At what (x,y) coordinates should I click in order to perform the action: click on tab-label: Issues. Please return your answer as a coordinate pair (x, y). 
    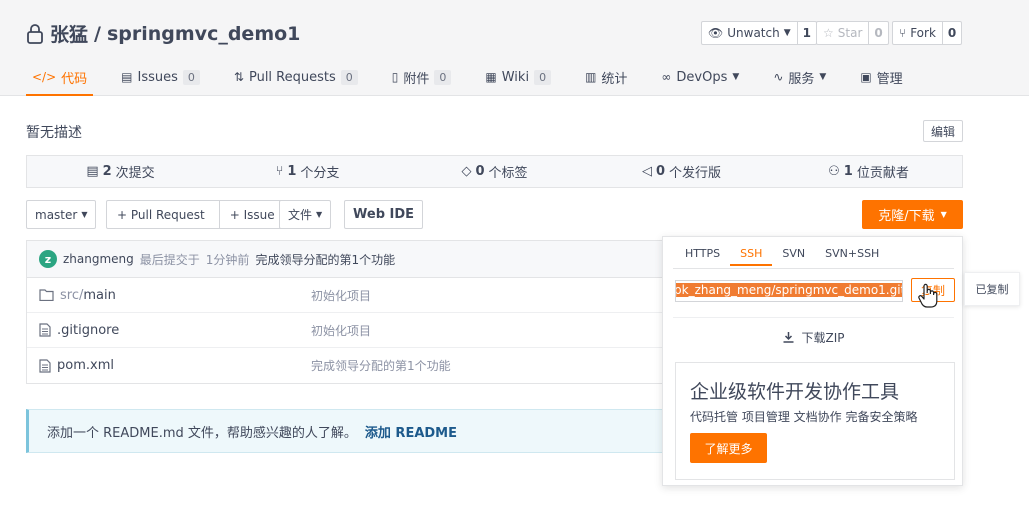
    Looking at the image, I should click on (157, 77).